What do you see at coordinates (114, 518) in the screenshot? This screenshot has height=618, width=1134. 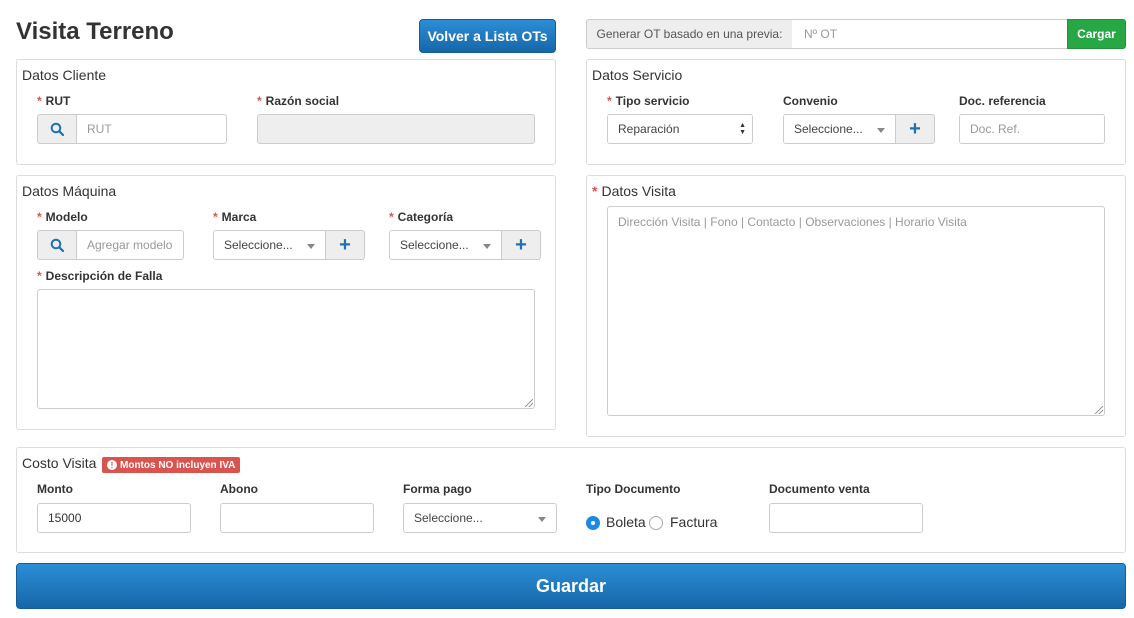 I see `monto-input: 15000` at bounding box center [114, 518].